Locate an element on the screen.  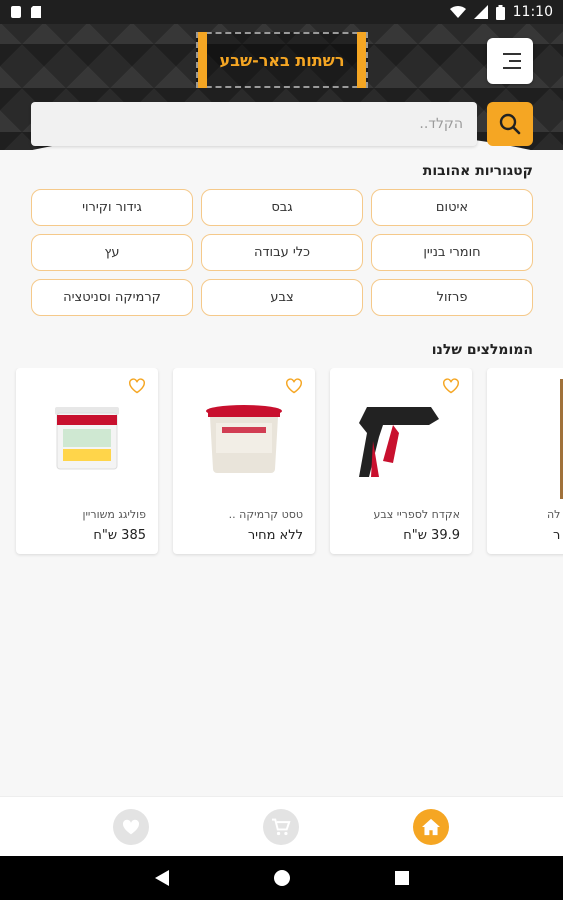
product-price: 39.9 ש"ח is located at coordinates (431, 535).